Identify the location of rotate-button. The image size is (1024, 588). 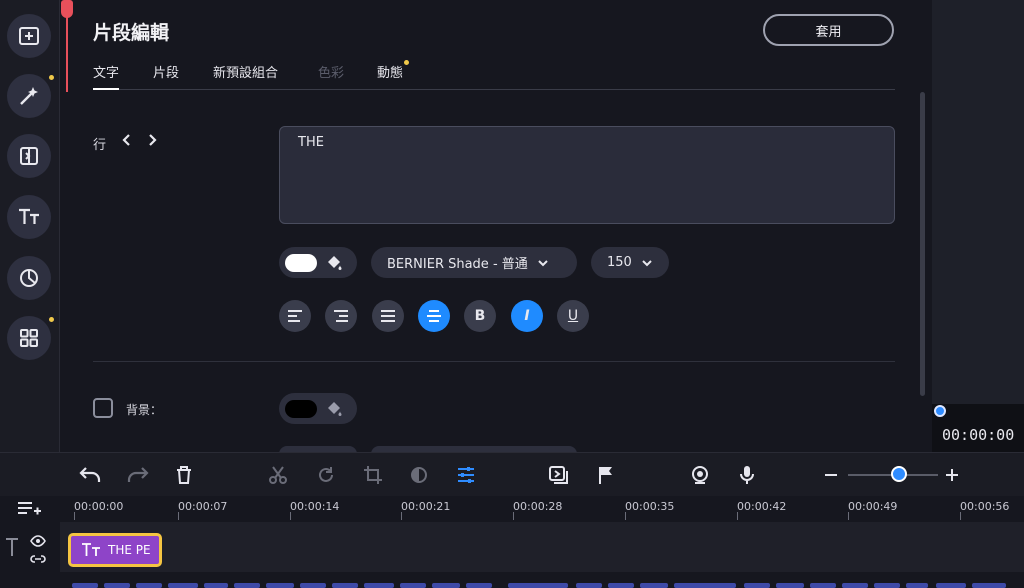
(326, 475).